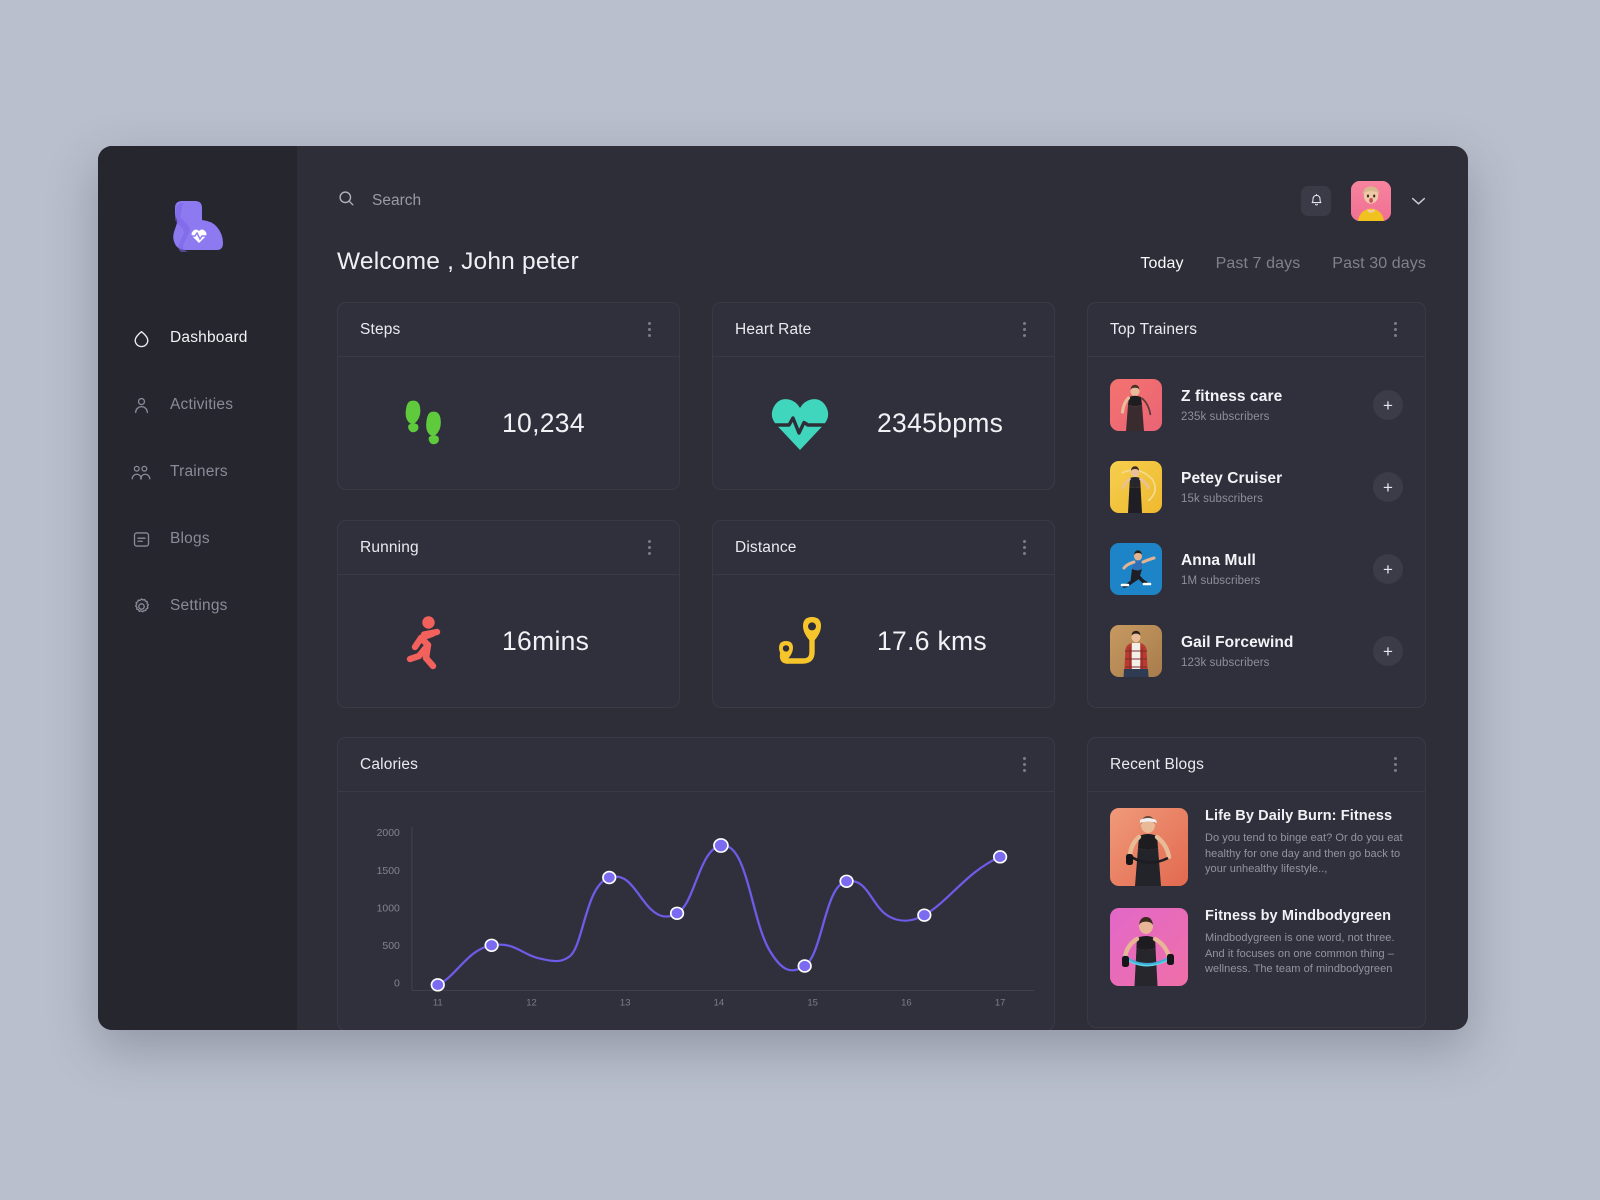 Image resolution: width=1600 pixels, height=1200 pixels. What do you see at coordinates (197, 606) in the screenshot?
I see `sidebar-item-settings: Settings` at bounding box center [197, 606].